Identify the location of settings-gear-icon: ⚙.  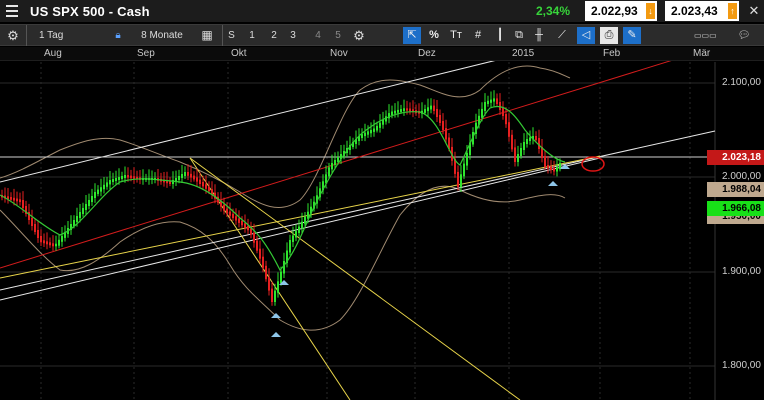
(13, 35).